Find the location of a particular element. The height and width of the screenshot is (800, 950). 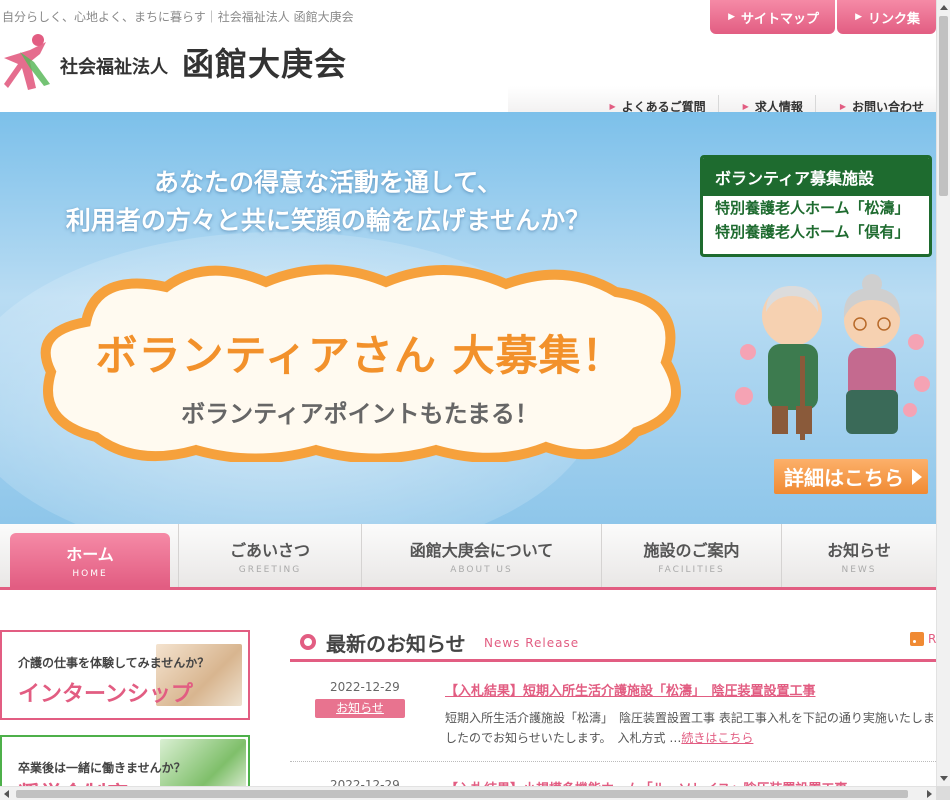

details-button: 詳細はこちら is located at coordinates (851, 476).